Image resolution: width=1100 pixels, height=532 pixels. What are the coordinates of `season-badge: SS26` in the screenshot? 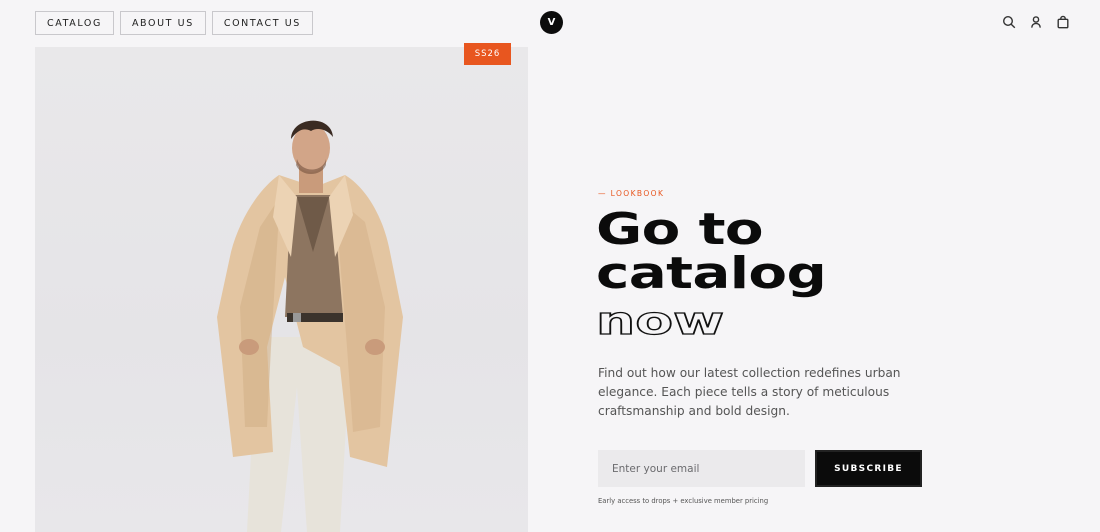 It's located at (487, 54).